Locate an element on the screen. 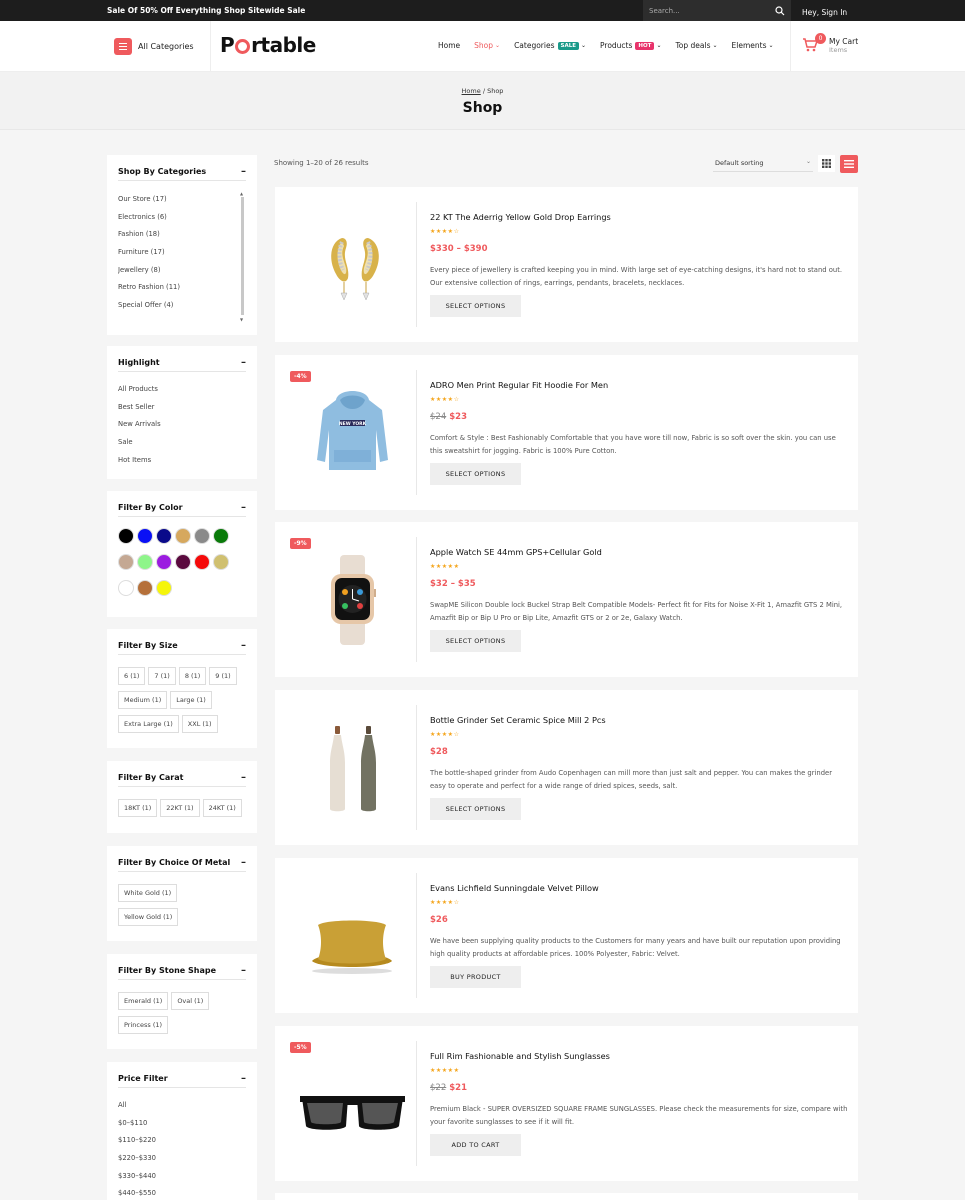 The image size is (965, 1200). pillow-image is located at coordinates (352, 947).